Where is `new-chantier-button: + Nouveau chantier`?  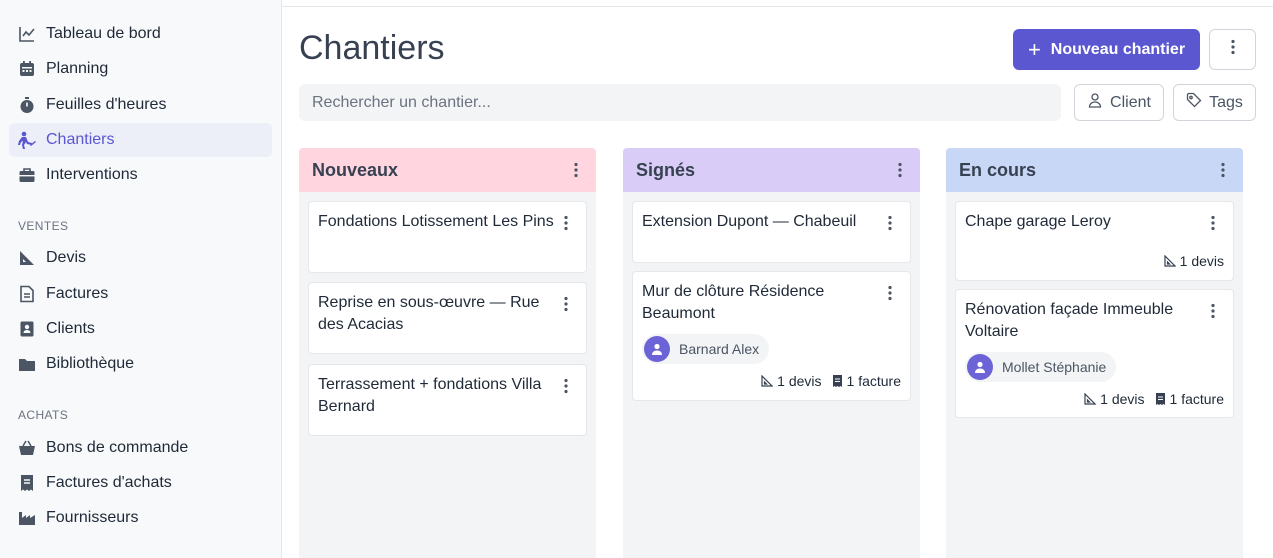
new-chantier-button: + Nouveau chantier is located at coordinates (1106, 49).